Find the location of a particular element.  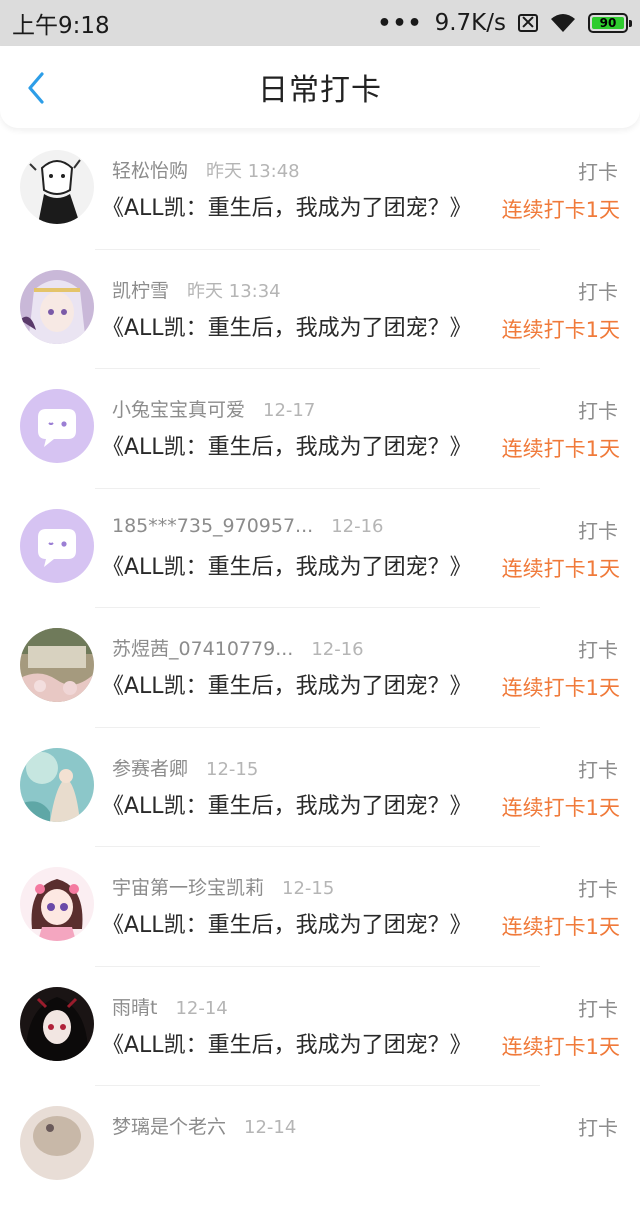

battery-level: 90 is located at coordinates (608, 23).